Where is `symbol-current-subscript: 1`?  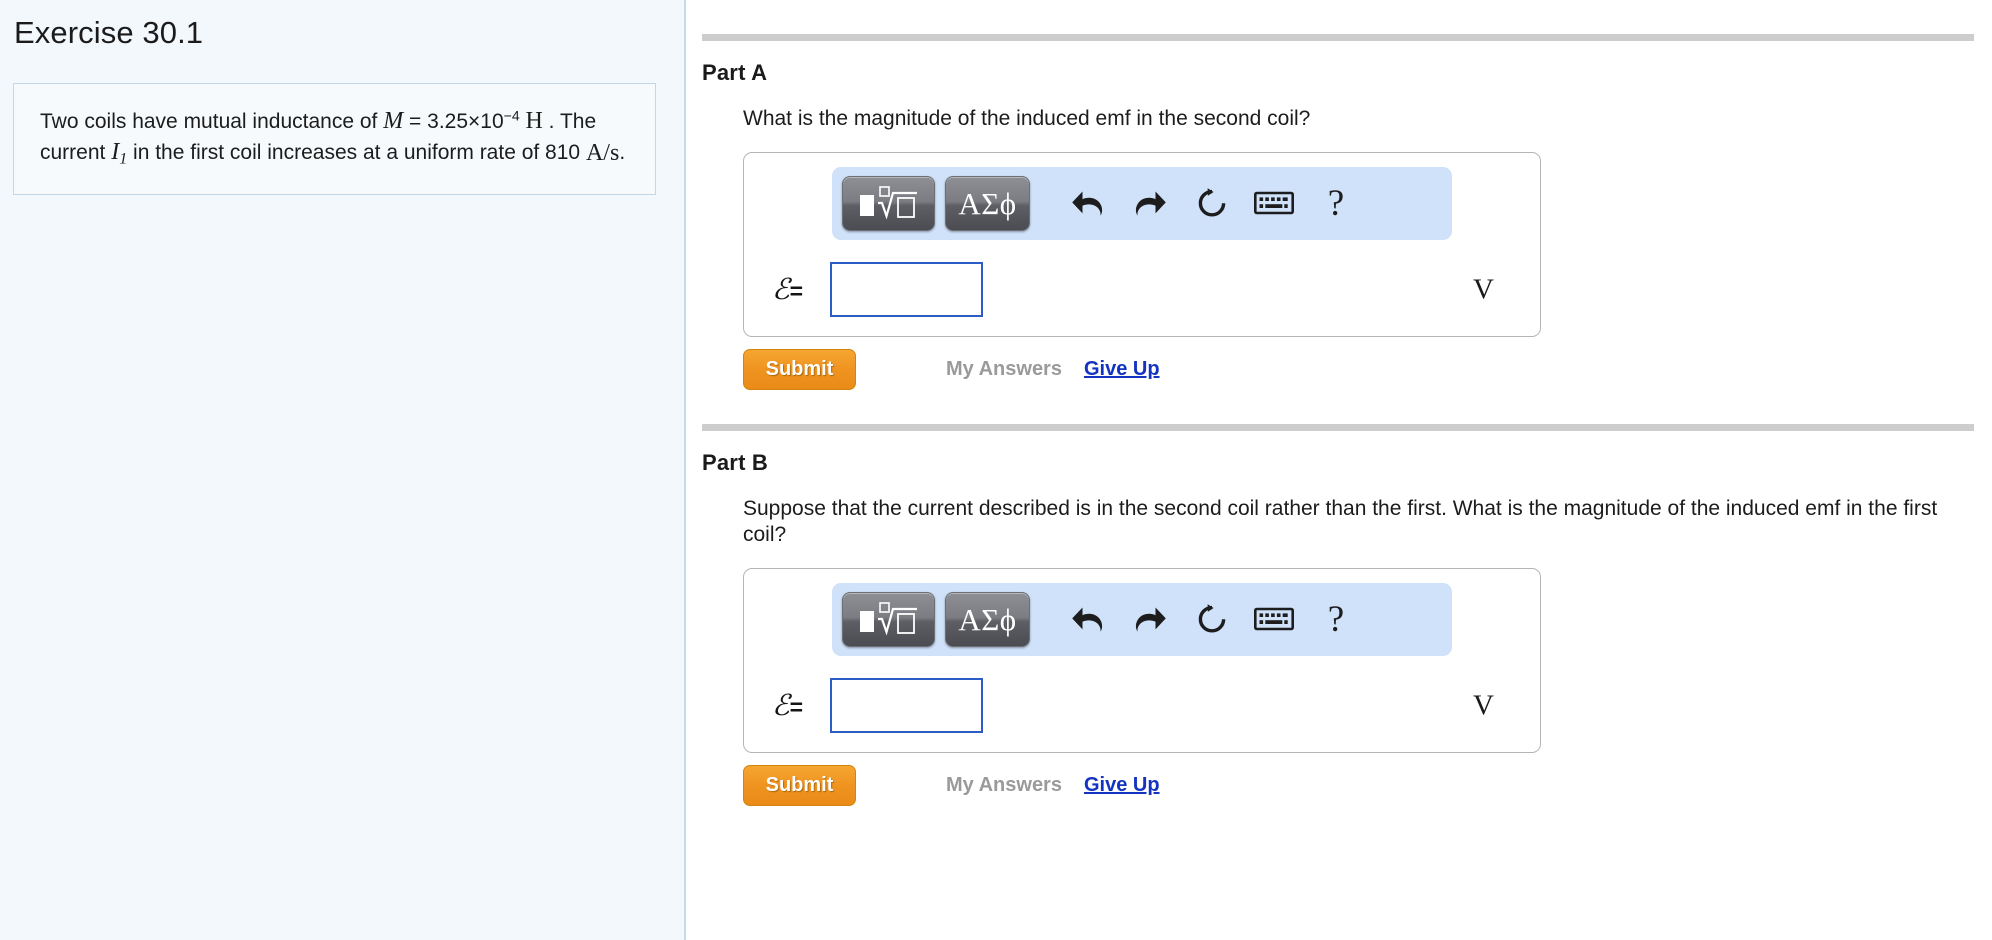 symbol-current-subscript: 1 is located at coordinates (123, 159).